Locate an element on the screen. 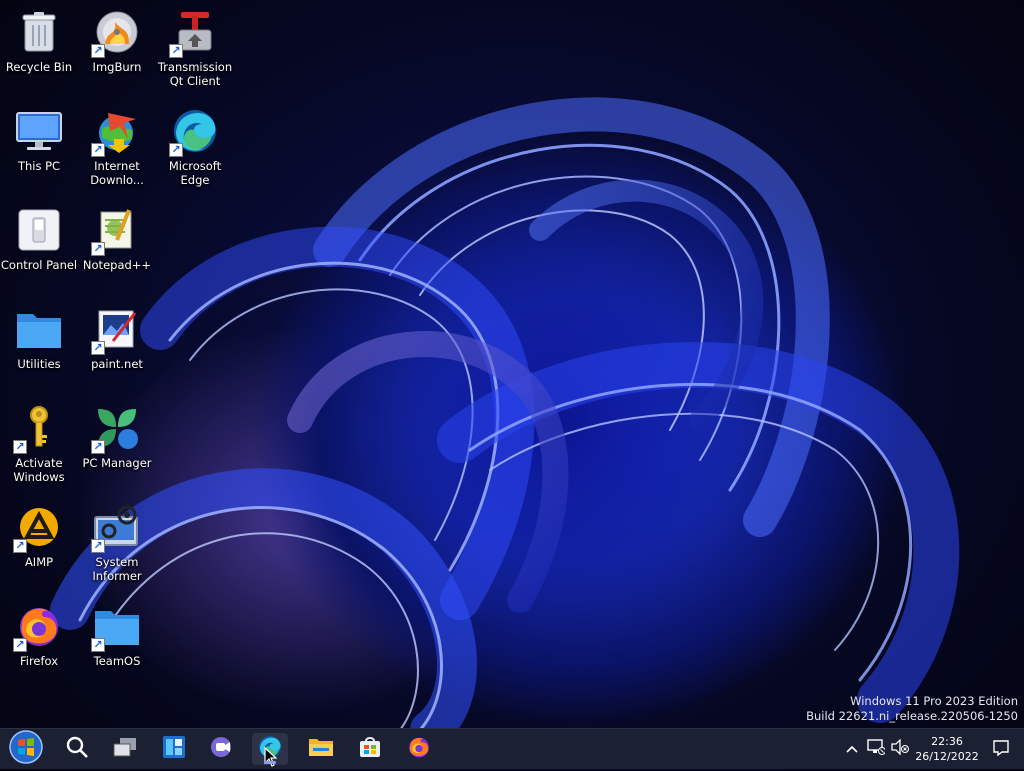 The image size is (1024, 771). task-view-button is located at coordinates (125, 749).